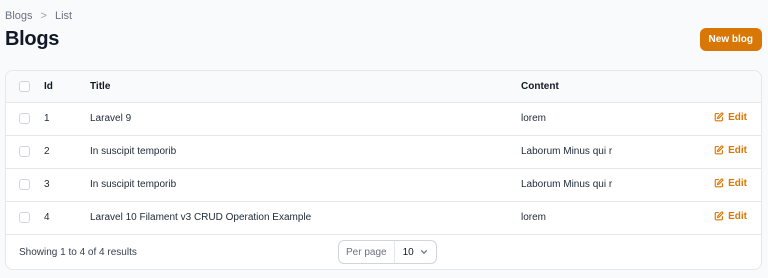 The width and height of the screenshot is (768, 278). I want to click on results-summary: Showing 1 to 4 of 4 results, so click(78, 252).